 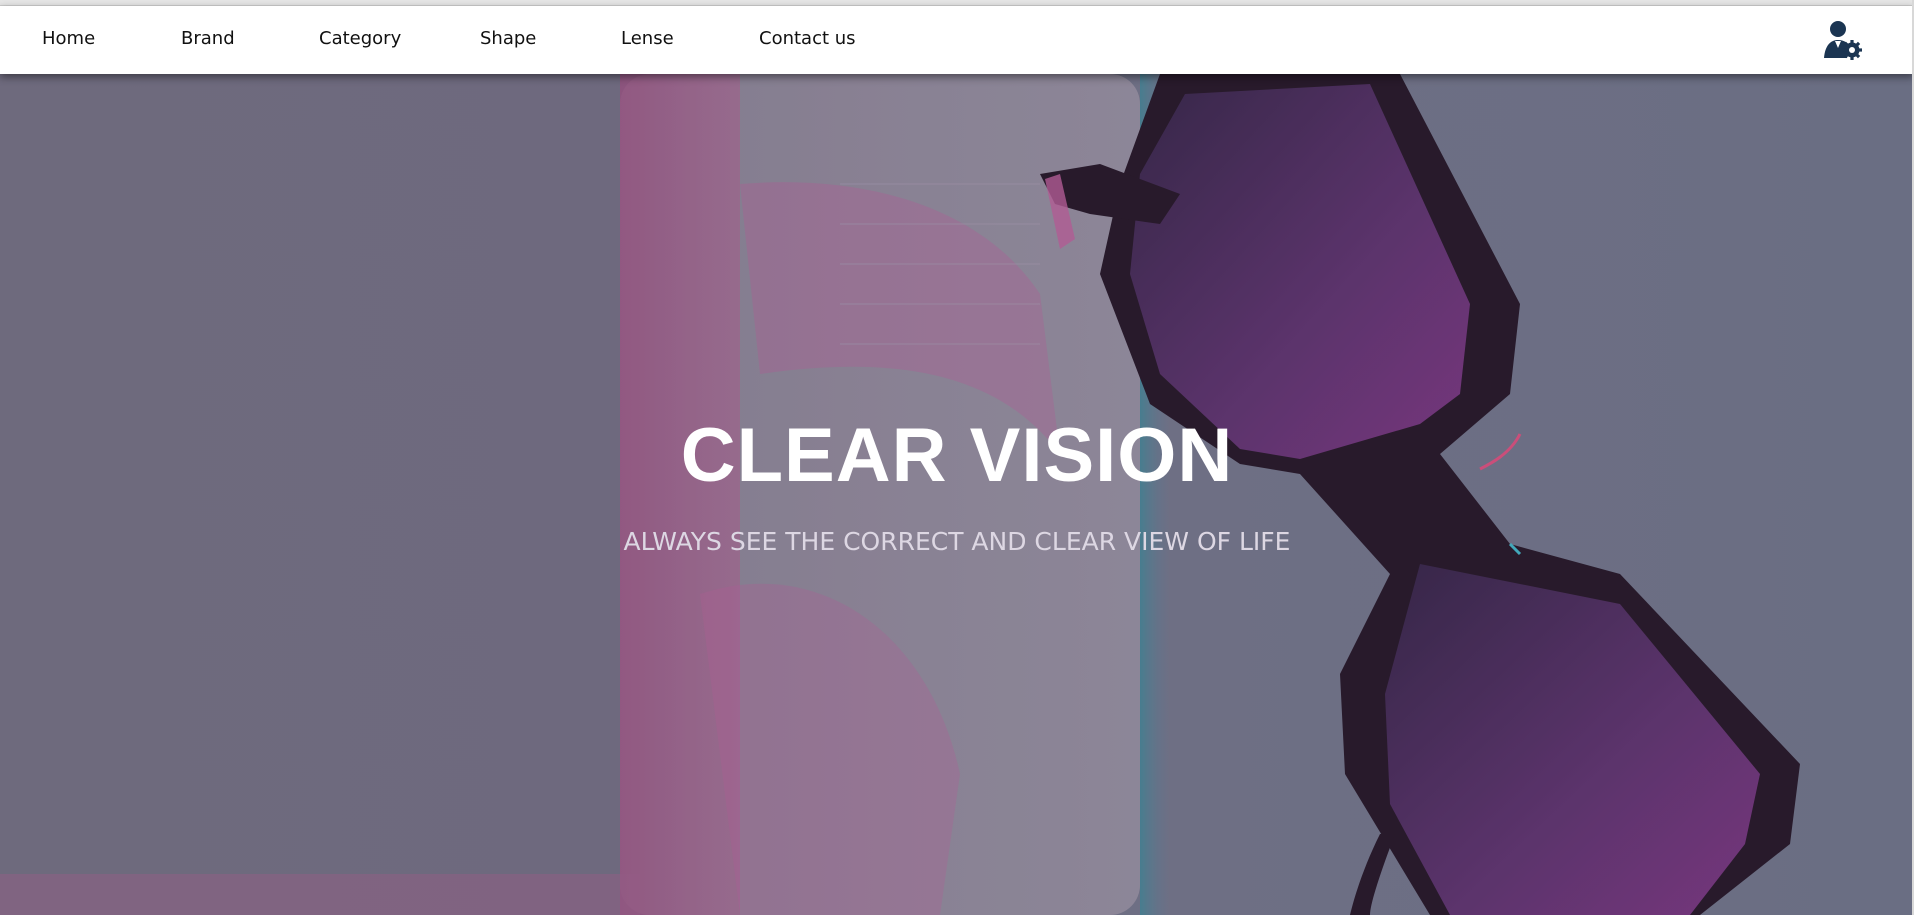 What do you see at coordinates (208, 38) in the screenshot?
I see `nav-brand-link: Brand` at bounding box center [208, 38].